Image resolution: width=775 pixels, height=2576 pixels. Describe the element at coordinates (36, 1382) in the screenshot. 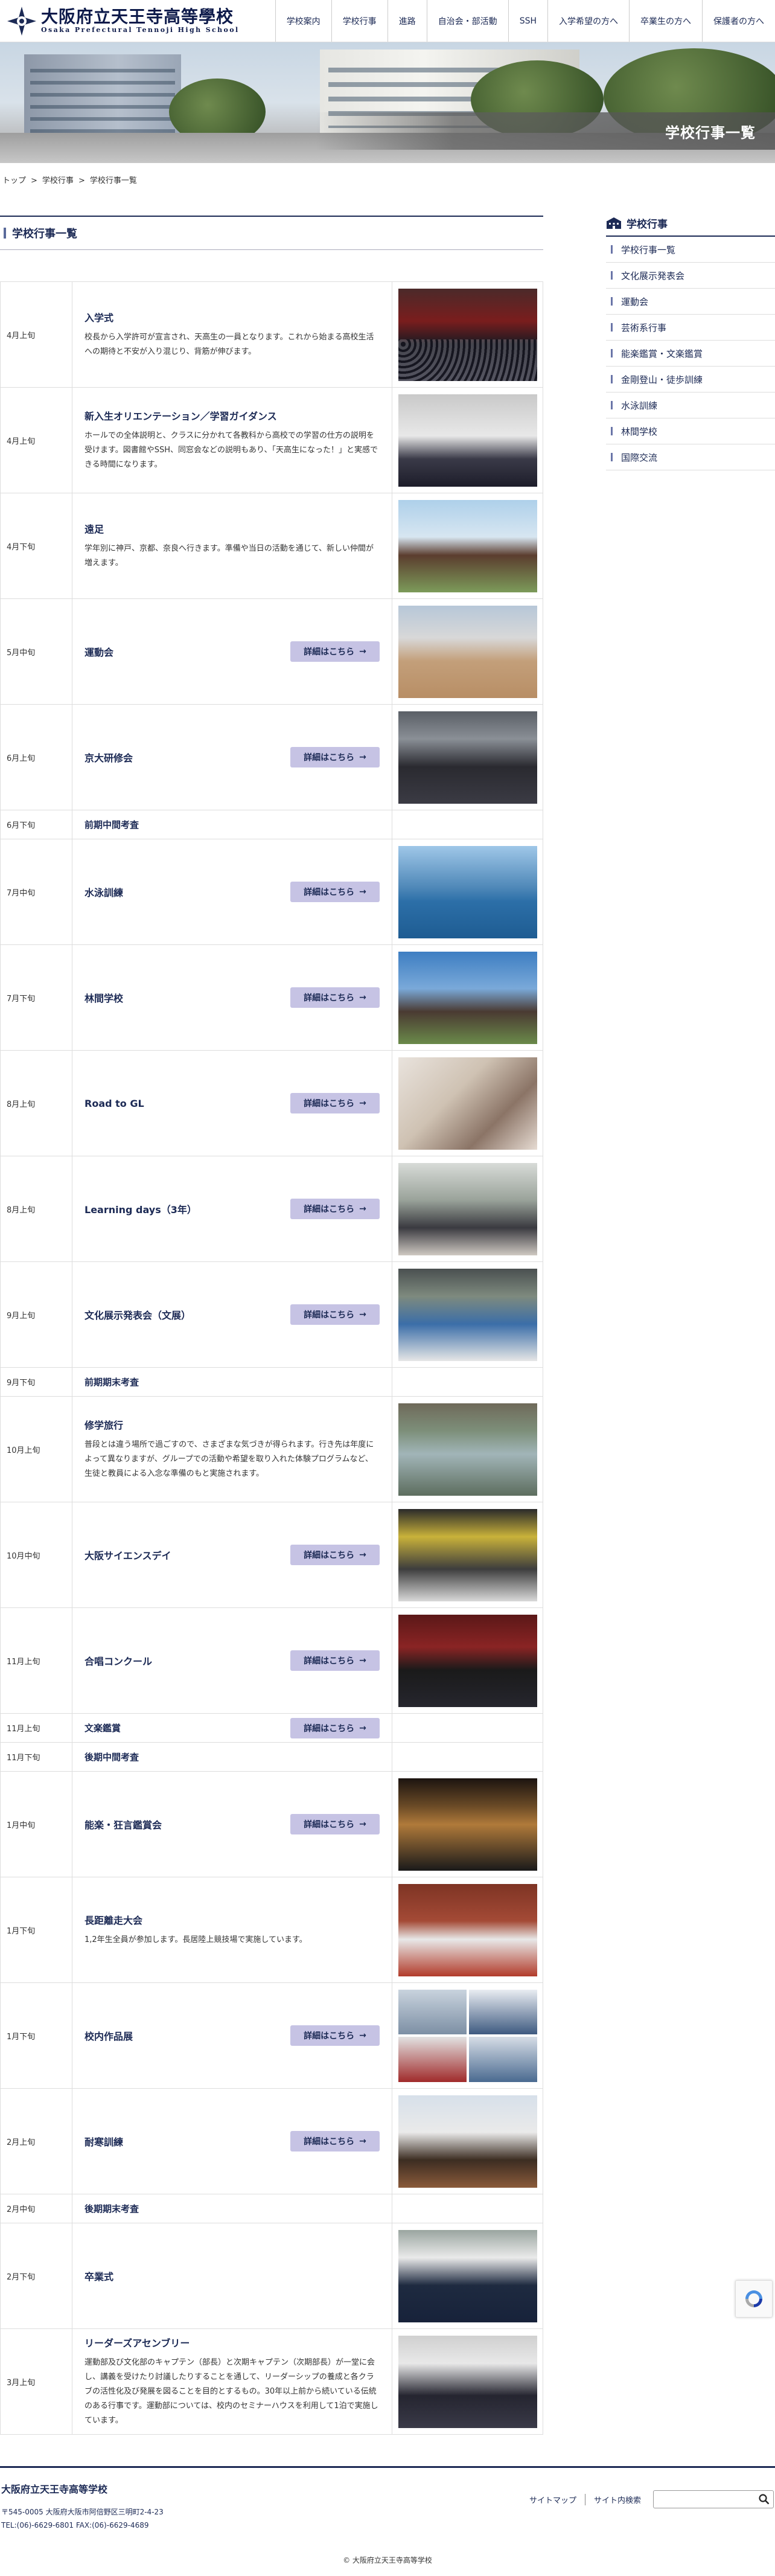

I see `event-date: 9月下旬` at that location.